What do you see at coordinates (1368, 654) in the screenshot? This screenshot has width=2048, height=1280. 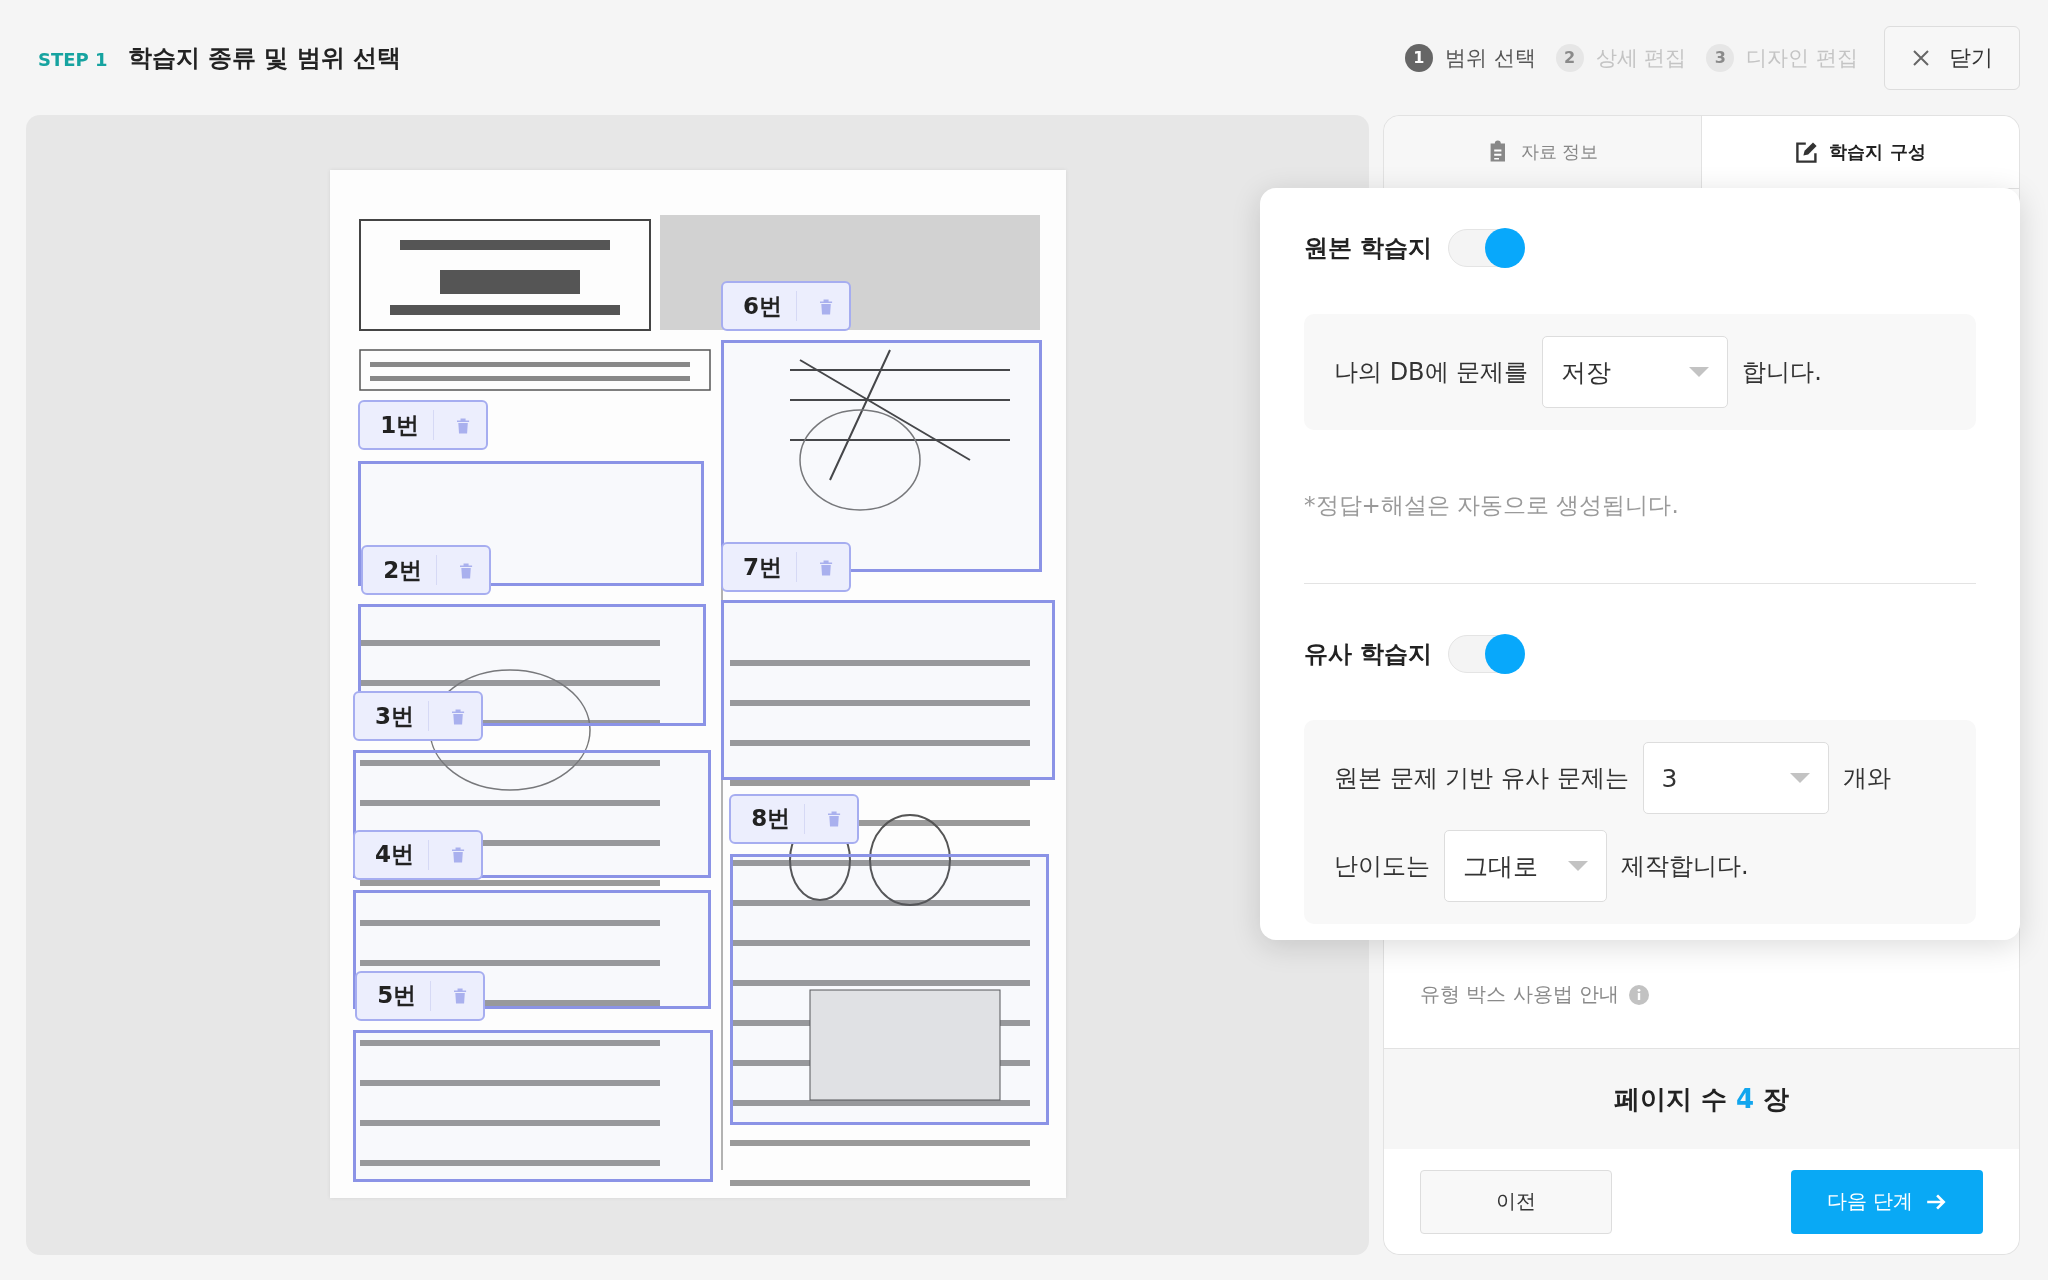 I see `section-title: 유사 학습지` at bounding box center [1368, 654].